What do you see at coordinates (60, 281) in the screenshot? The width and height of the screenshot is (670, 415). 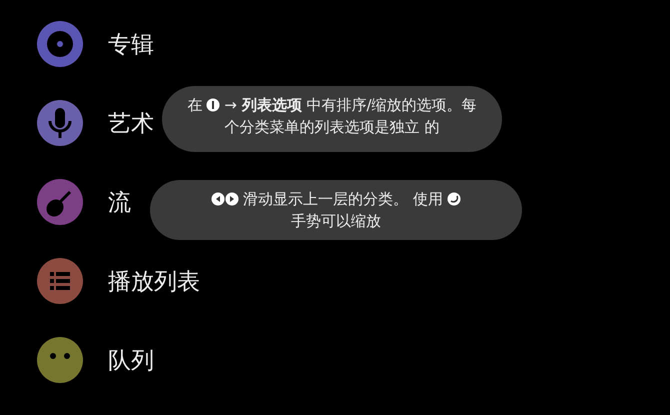 I see `list-icon` at bounding box center [60, 281].